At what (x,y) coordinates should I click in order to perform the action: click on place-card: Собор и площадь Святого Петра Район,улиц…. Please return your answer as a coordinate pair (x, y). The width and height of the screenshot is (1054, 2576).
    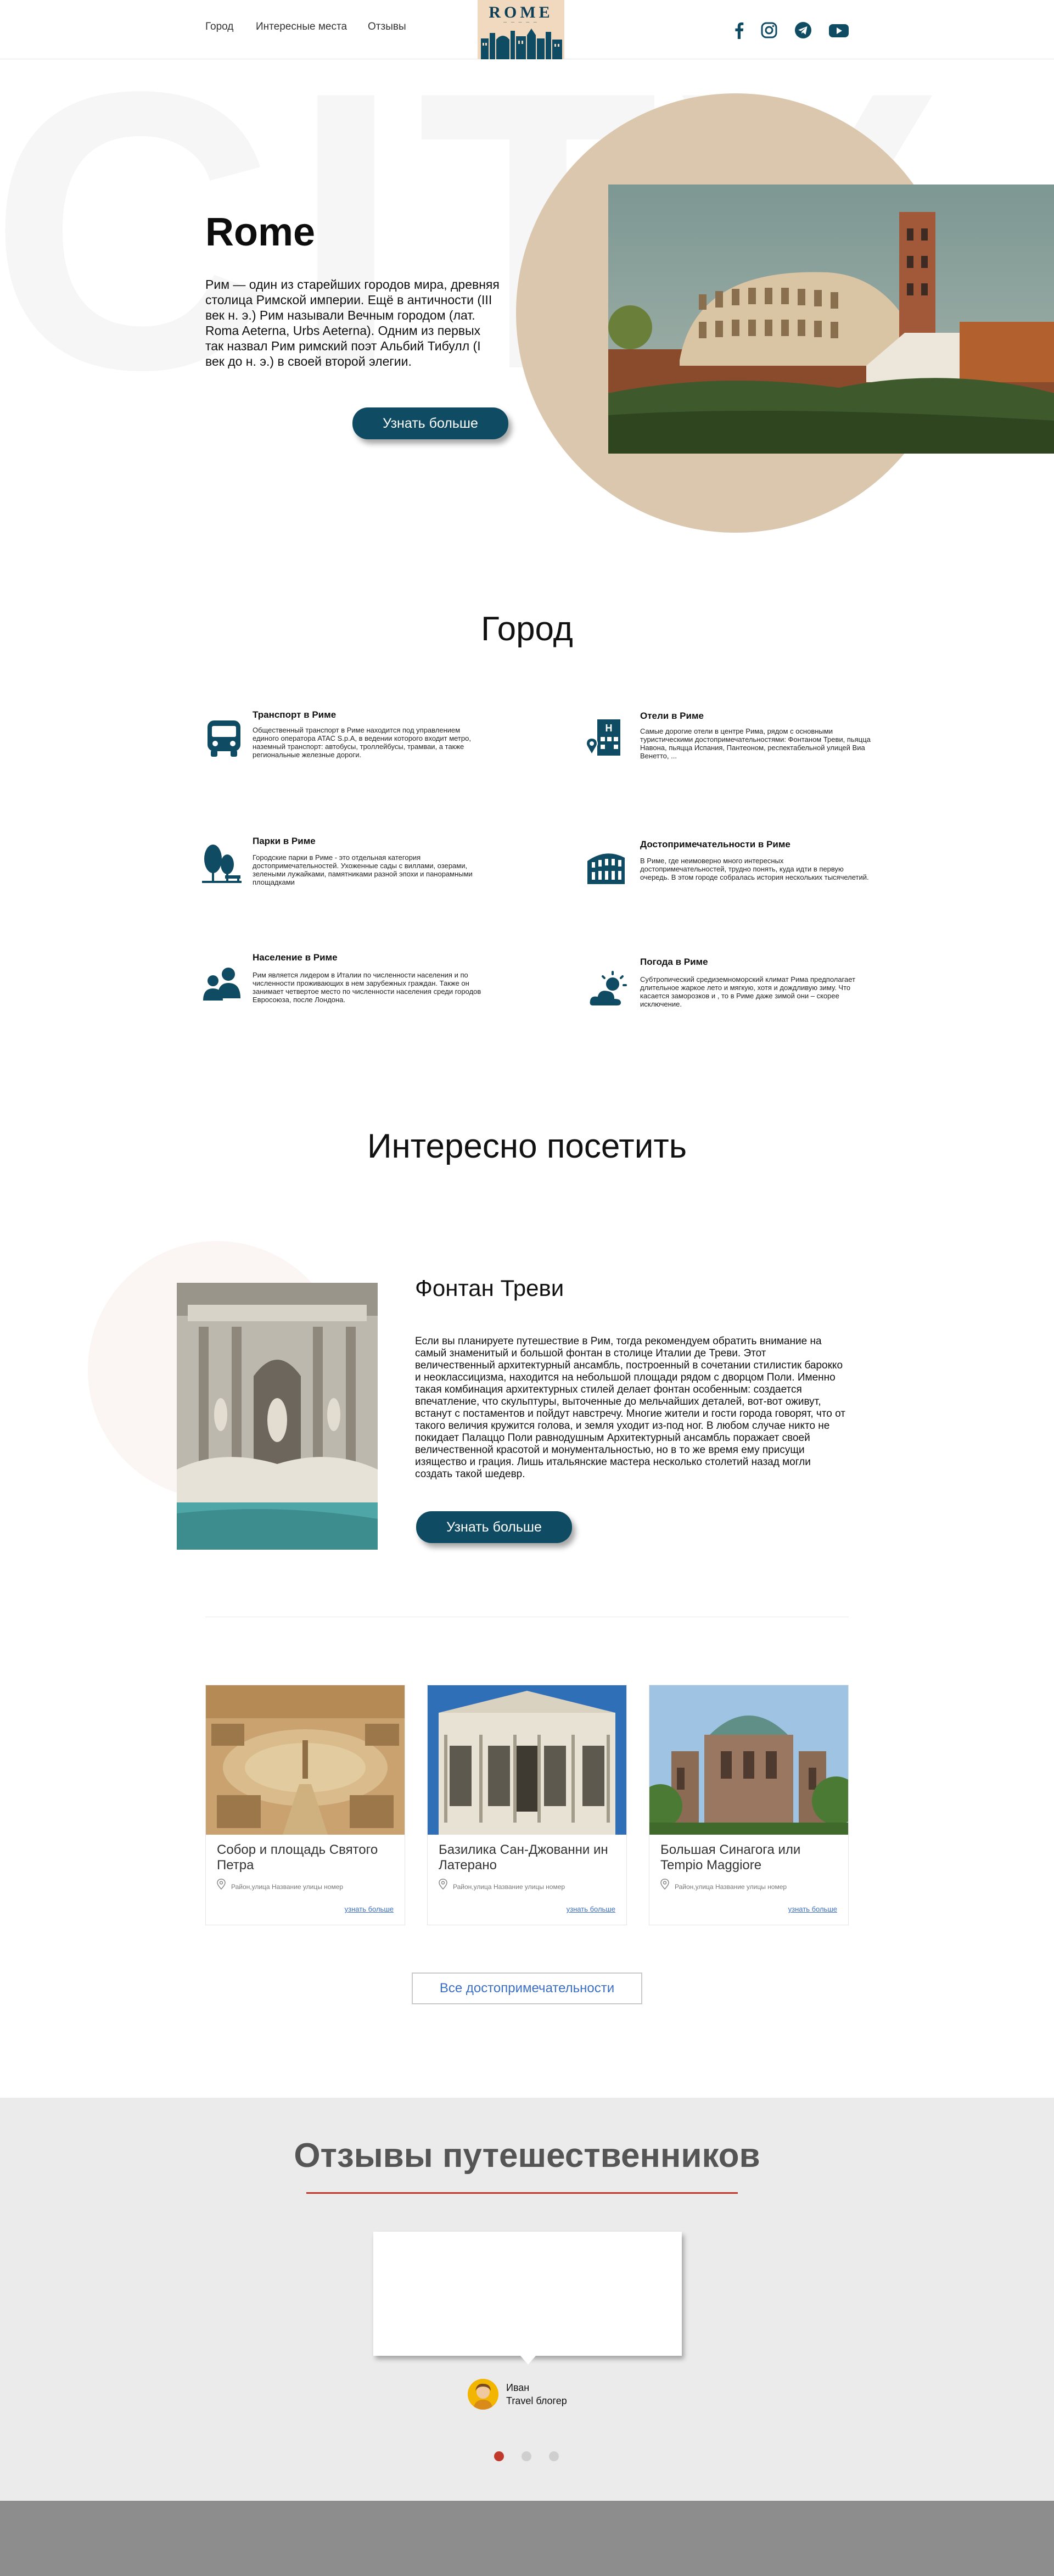
    Looking at the image, I should click on (305, 1805).